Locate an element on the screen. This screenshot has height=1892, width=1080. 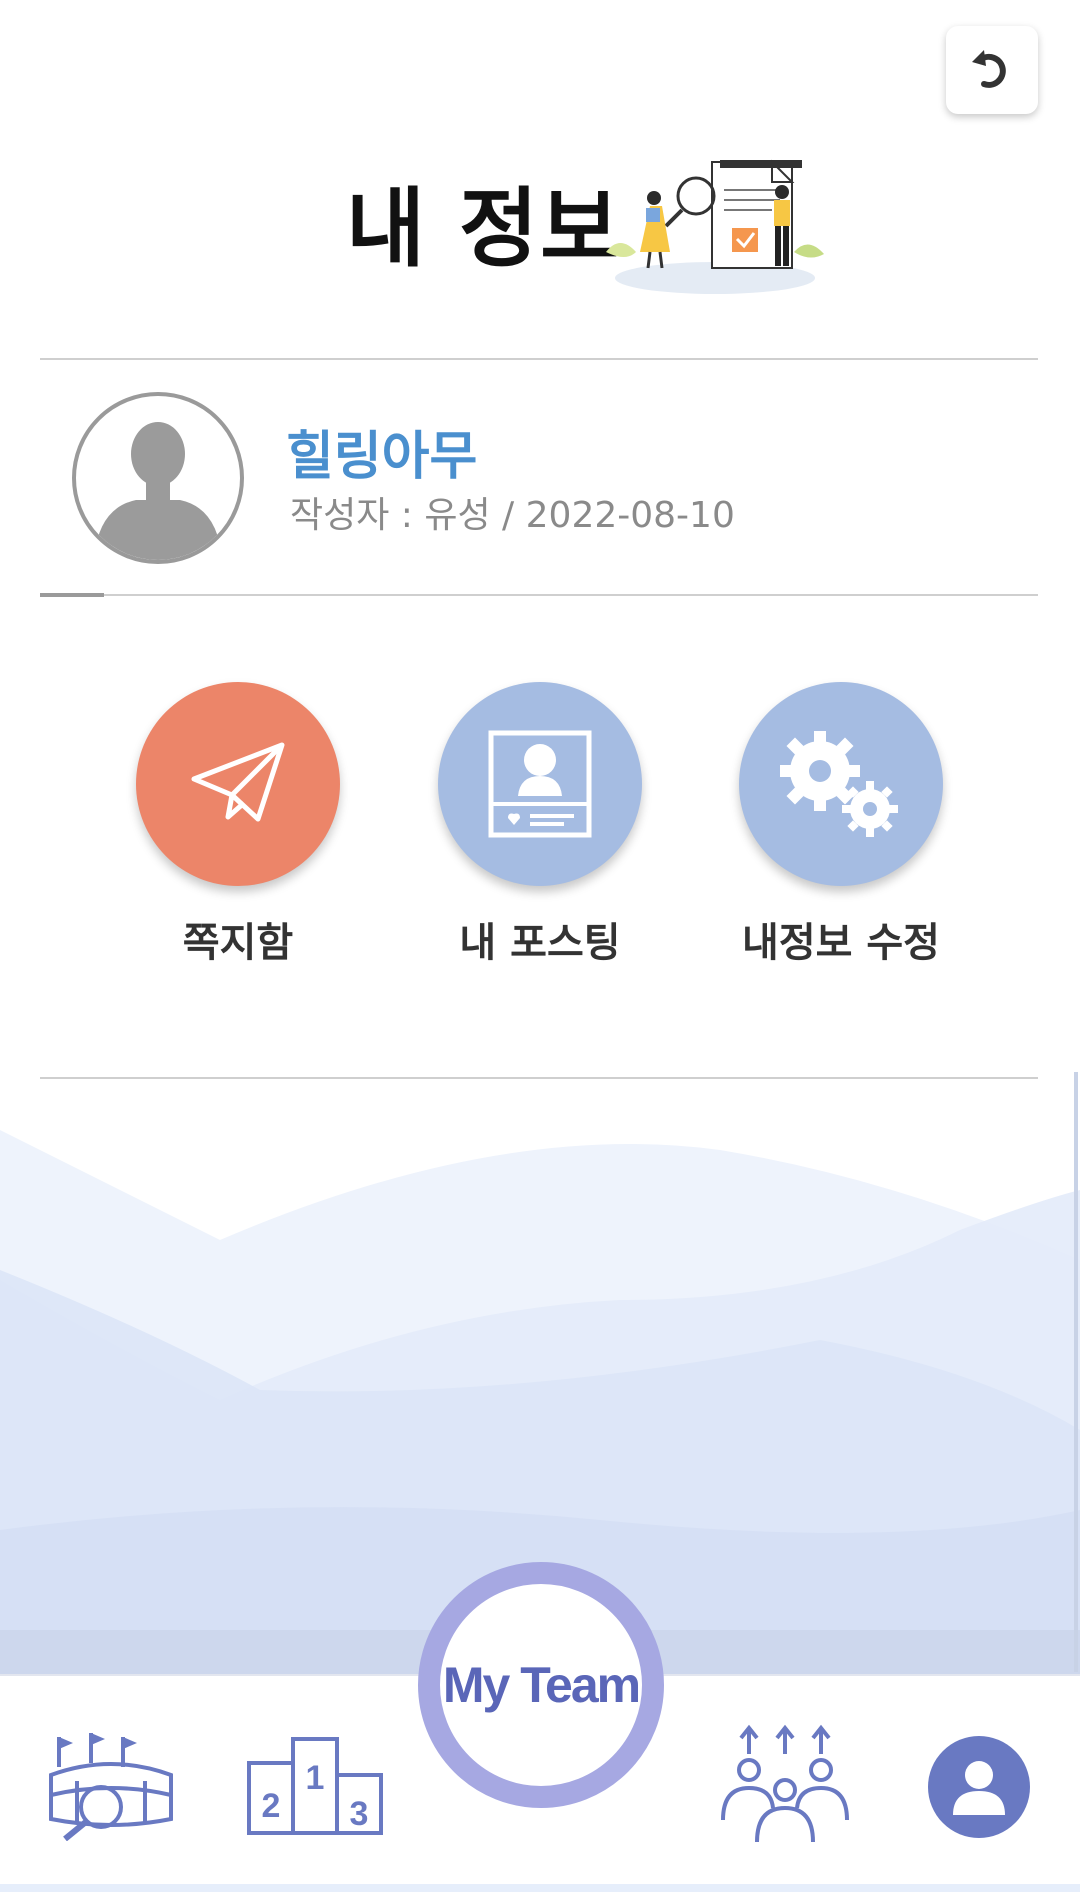
messages-button: 쪽지함 is located at coordinates (238, 827).